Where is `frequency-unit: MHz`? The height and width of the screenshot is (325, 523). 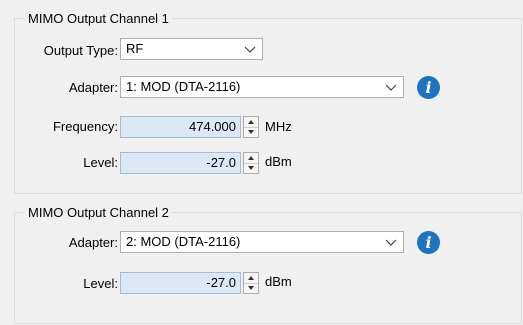
frequency-unit: MHz is located at coordinates (278, 126).